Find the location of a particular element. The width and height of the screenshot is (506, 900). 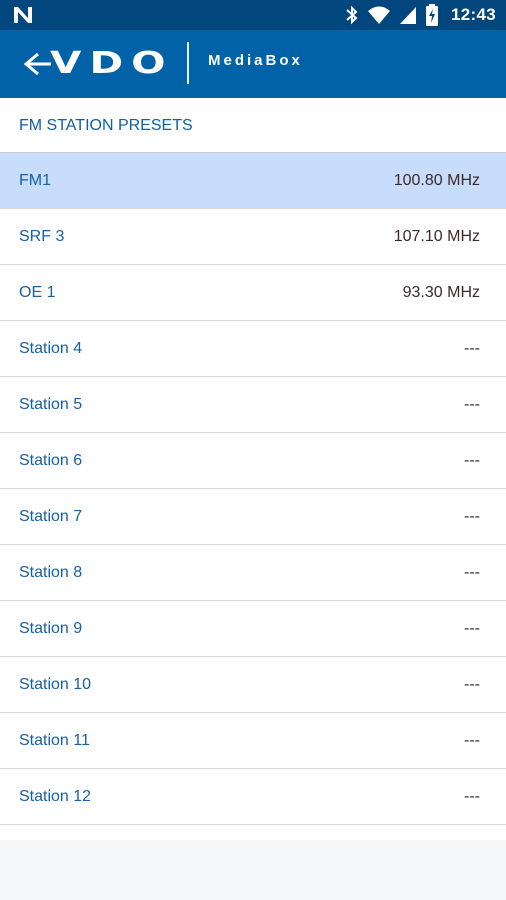

status-time: 12:43 is located at coordinates (473, 14).